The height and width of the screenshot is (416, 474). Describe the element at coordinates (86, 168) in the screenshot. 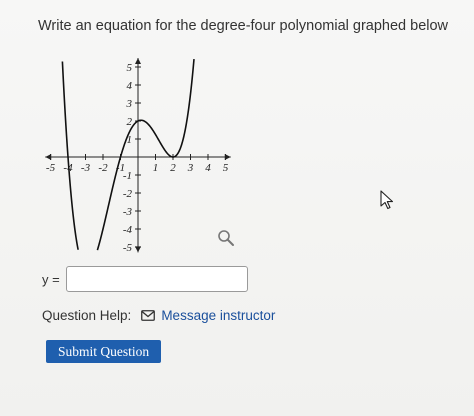

I see `x-tick-label: -3` at that location.